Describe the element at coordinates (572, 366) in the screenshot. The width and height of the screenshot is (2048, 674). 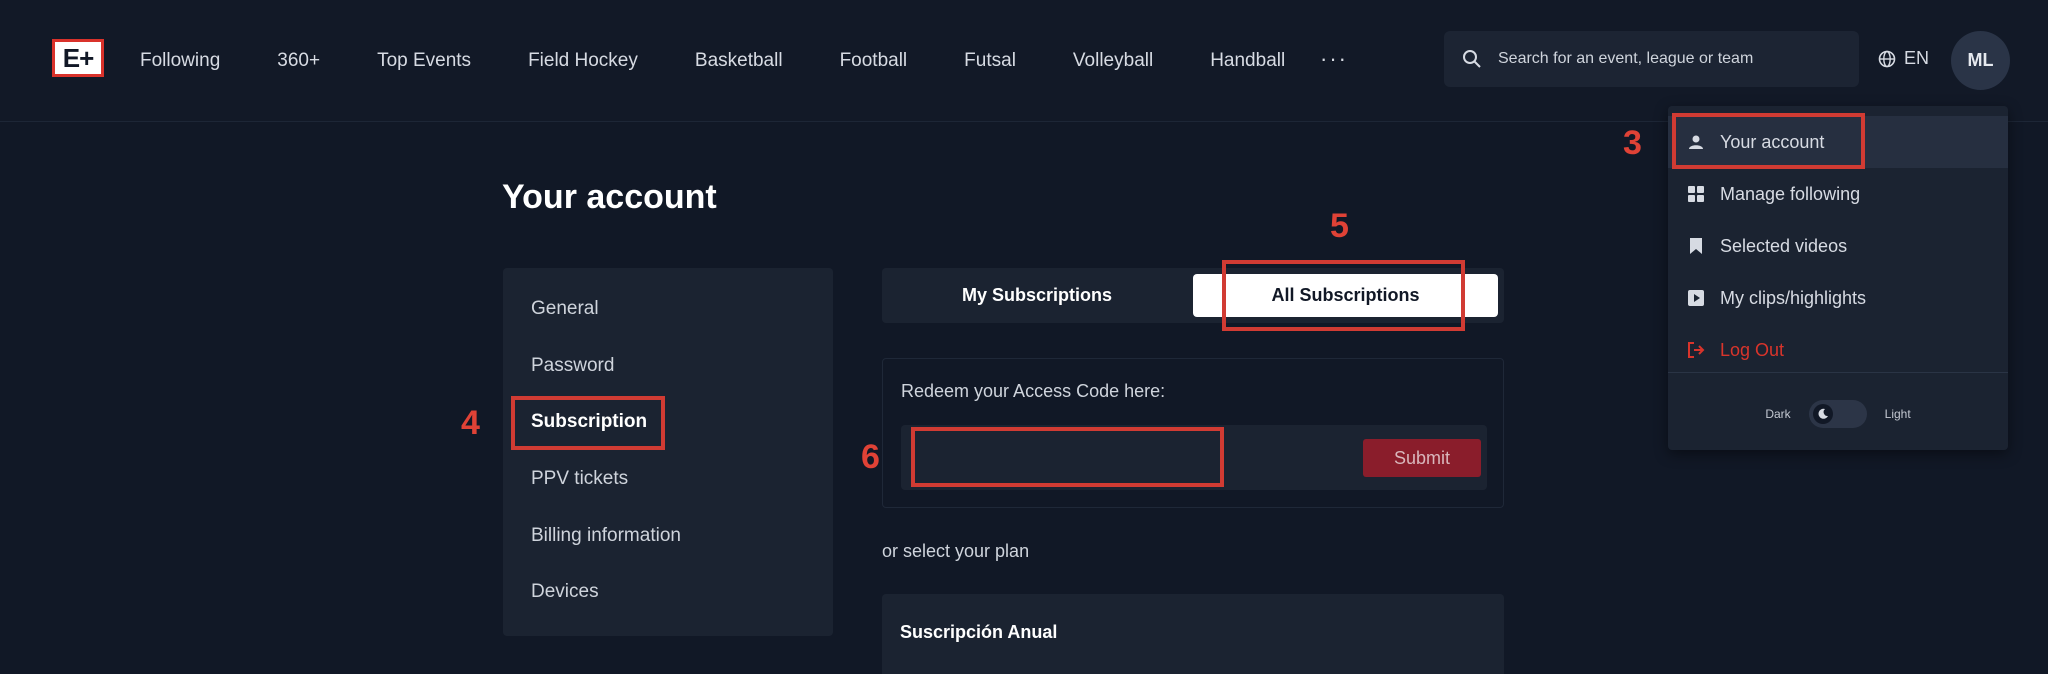
I see `side-item-password: Password` at that location.